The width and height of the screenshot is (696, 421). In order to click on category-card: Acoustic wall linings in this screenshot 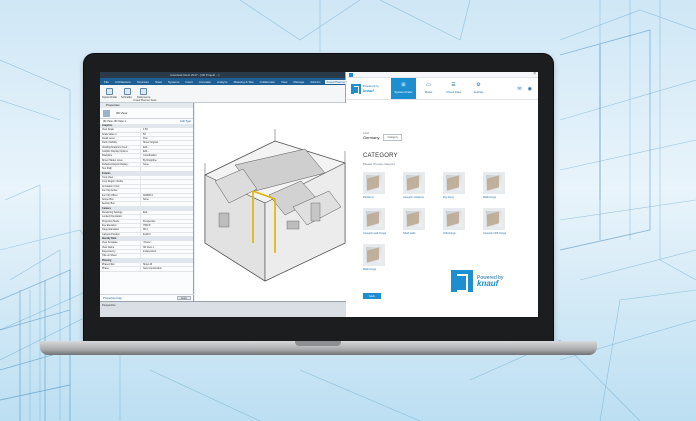, I will do `click(375, 221)`.